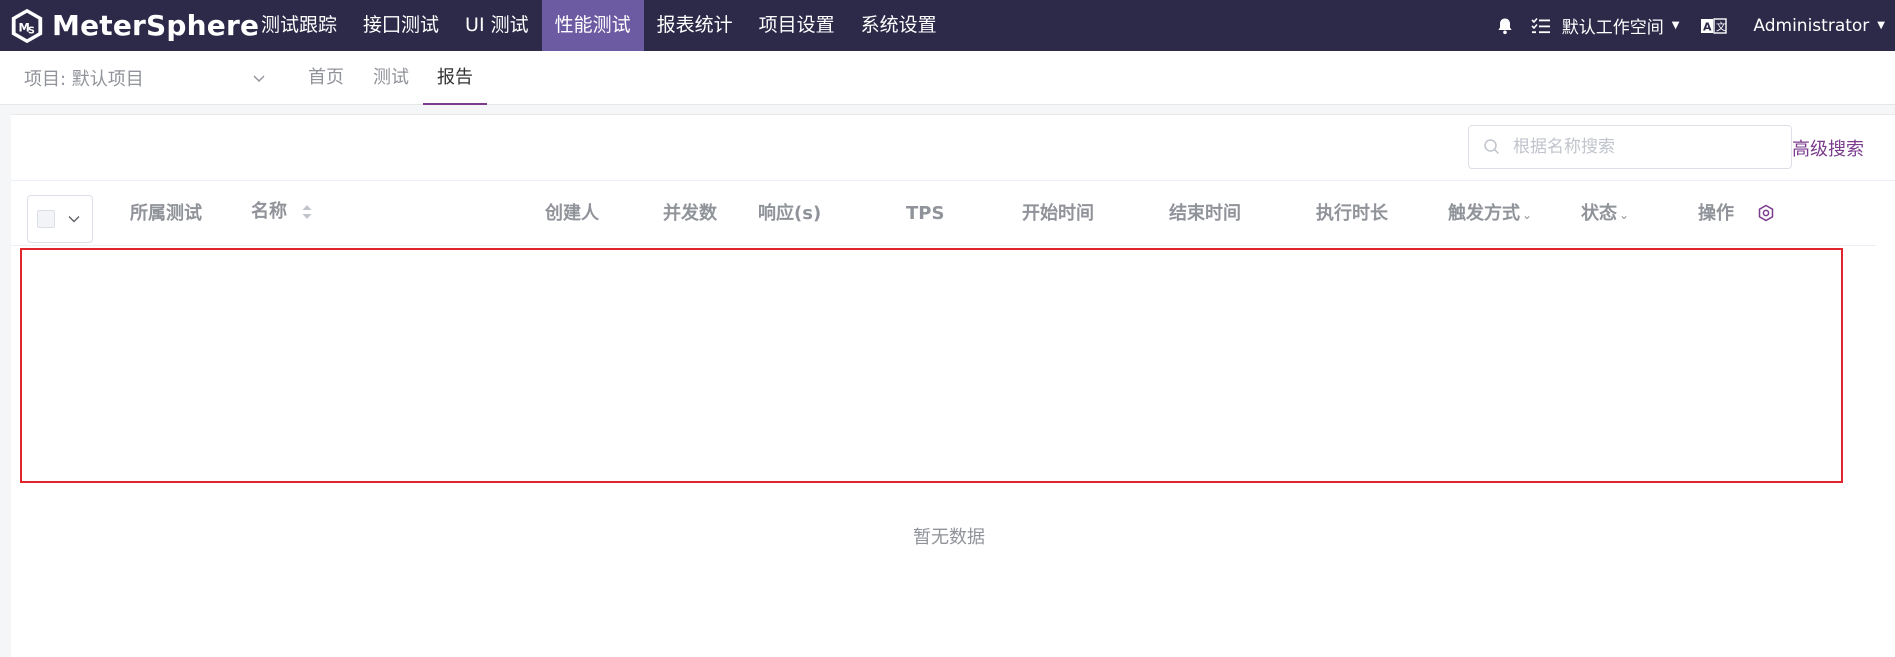 This screenshot has width=1895, height=657. What do you see at coordinates (269, 211) in the screenshot?
I see `column-header-name: 名称` at bounding box center [269, 211].